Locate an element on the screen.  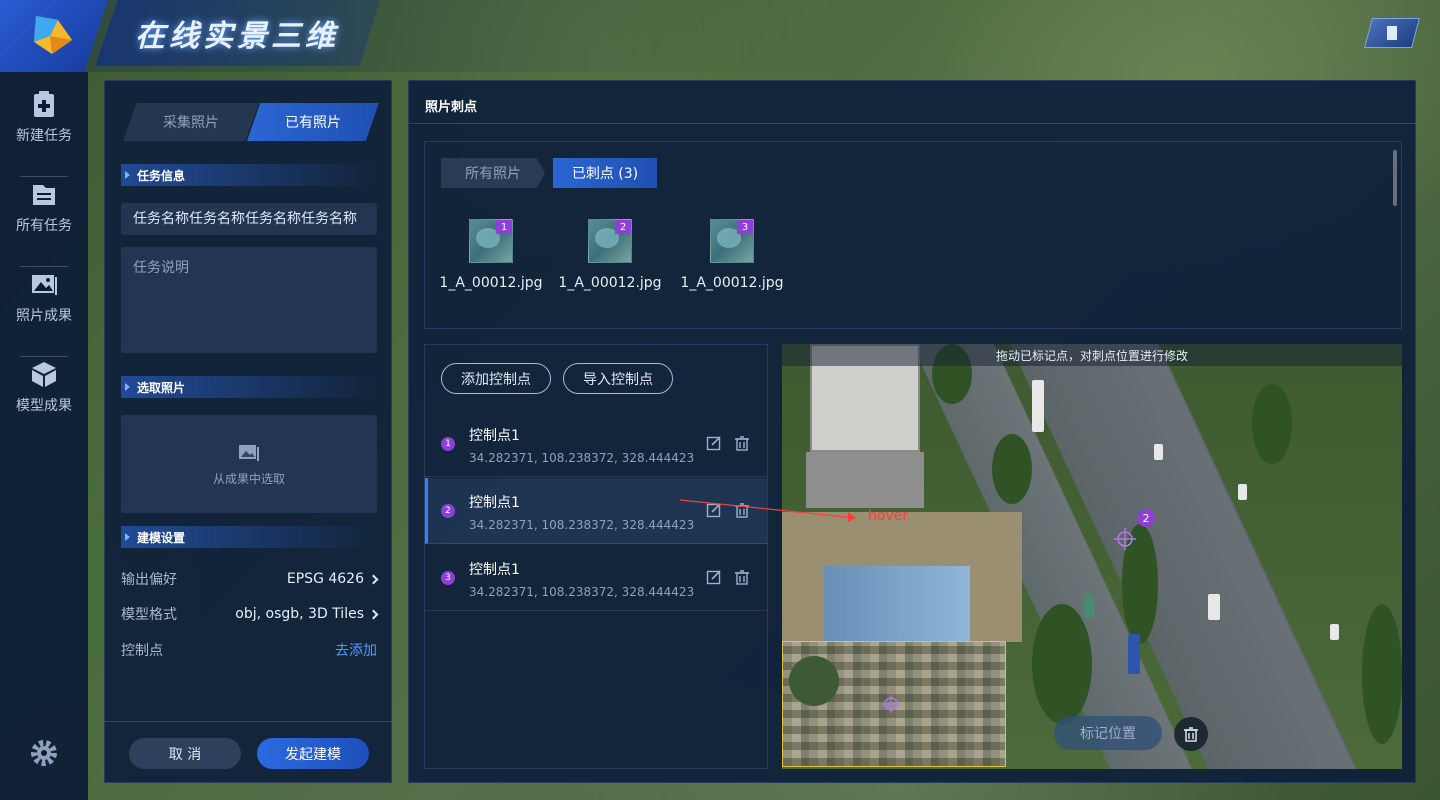
pick-label: 从成果中选取 is located at coordinates (248, 478).